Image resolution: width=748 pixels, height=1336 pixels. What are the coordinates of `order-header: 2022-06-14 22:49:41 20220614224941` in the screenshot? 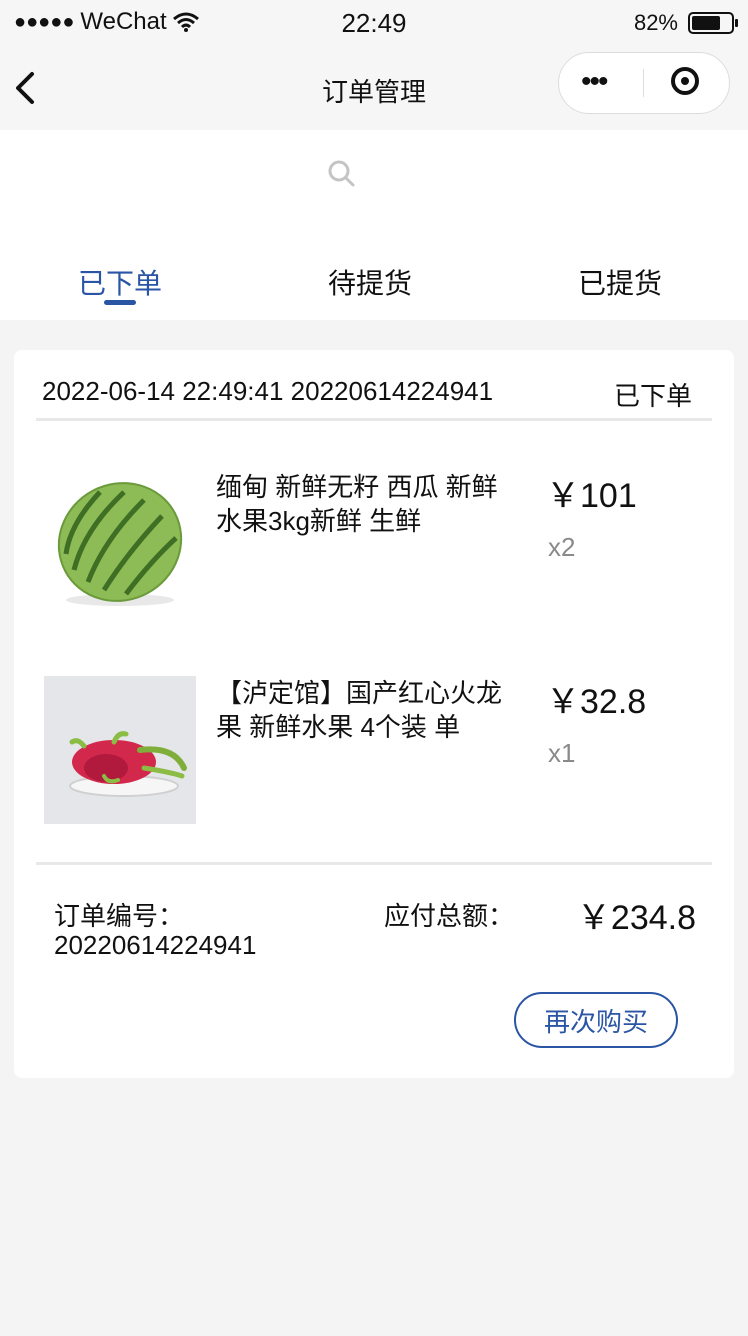 It's located at (268, 391).